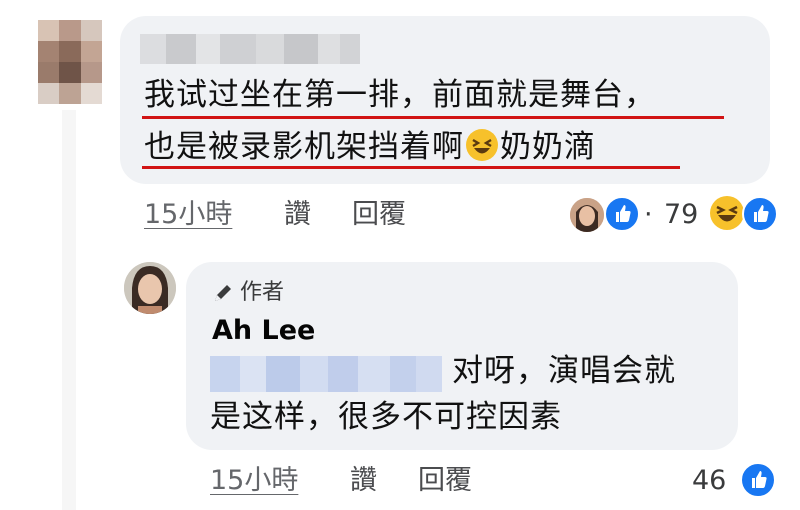 Image resolution: width=800 pixels, height=510 pixels. Describe the element at coordinates (188, 215) in the screenshot. I see `comment-timestamp: 15小時` at that location.